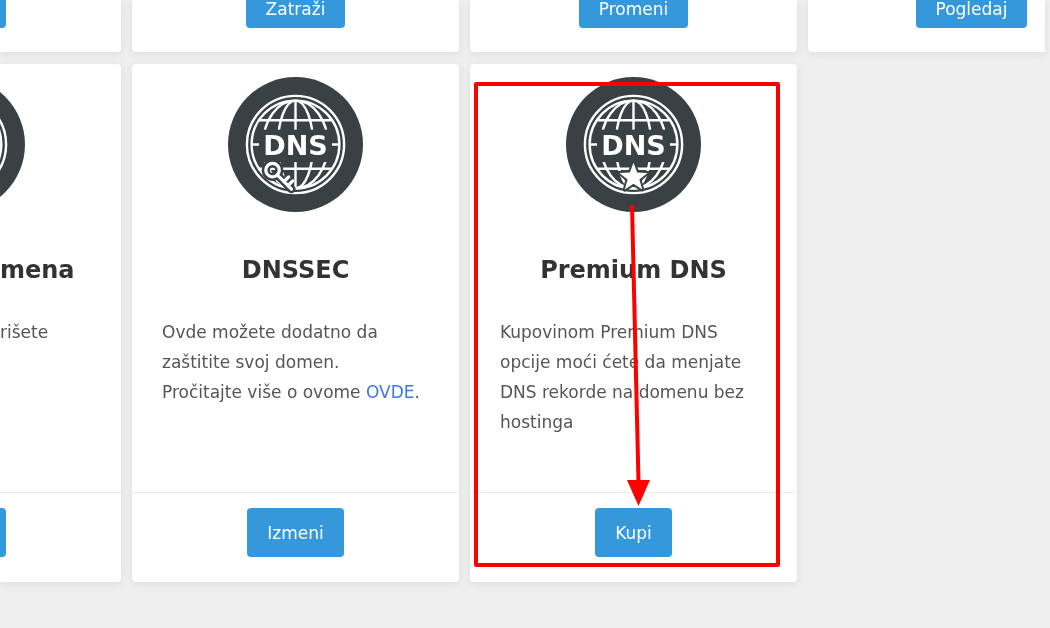 The image size is (1050, 628). What do you see at coordinates (295, 270) in the screenshot?
I see `card-title: DNSSEC` at bounding box center [295, 270].